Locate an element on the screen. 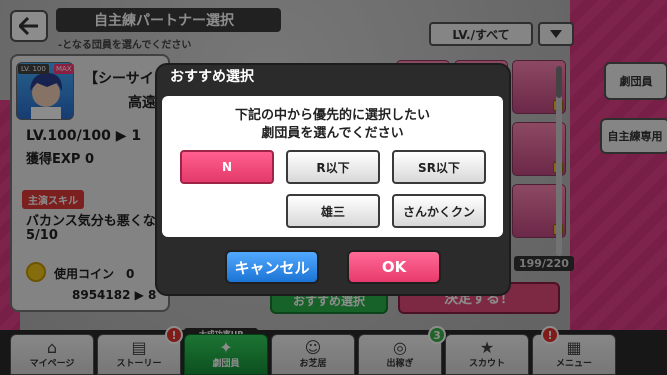  ok-button: OK is located at coordinates (394, 267).